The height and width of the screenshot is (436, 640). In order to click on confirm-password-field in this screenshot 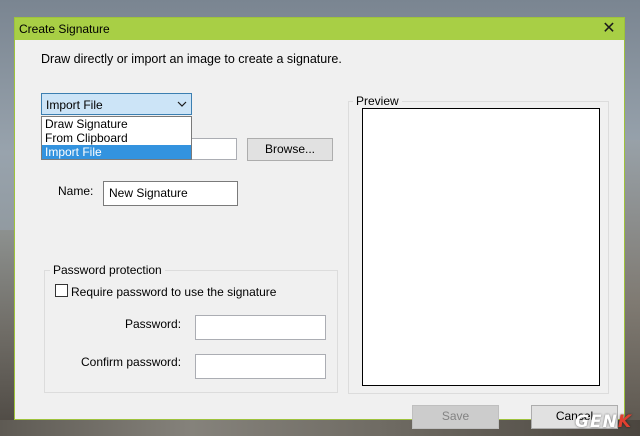, I will do `click(260, 366)`.